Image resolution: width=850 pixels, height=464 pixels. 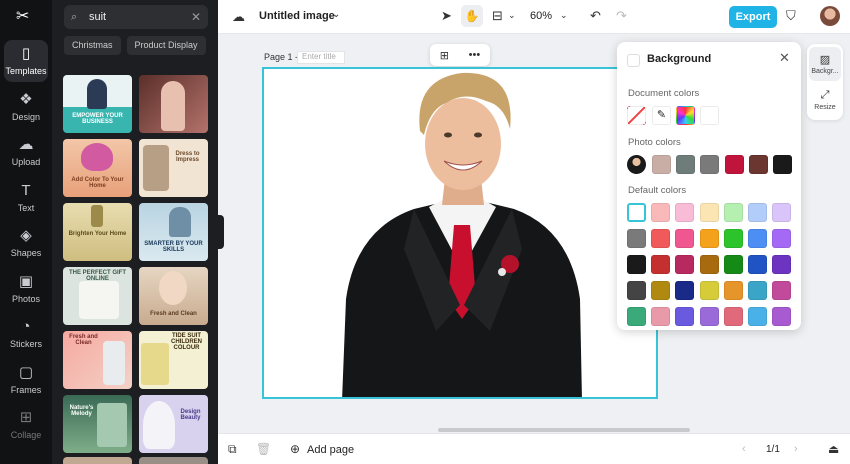 I want to click on clear-search-icon: ✕, so click(x=196, y=17).